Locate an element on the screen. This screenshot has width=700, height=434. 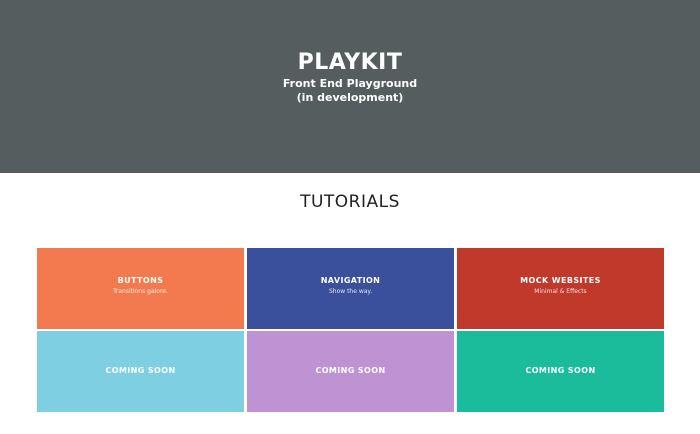
tile-buttons: BUTTONS Transitions galore. is located at coordinates (140, 288).